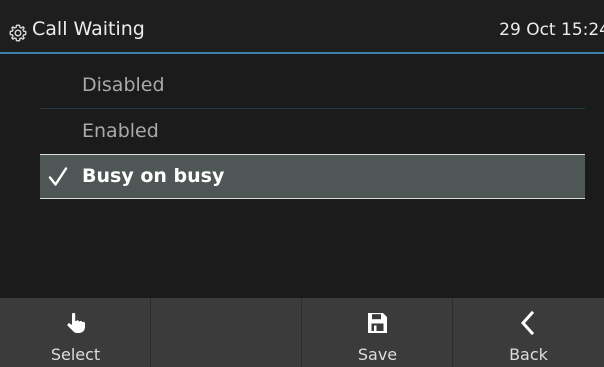 This screenshot has height=367, width=604. Describe the element at coordinates (312, 176) in the screenshot. I see `option-busy-on-busy: Busy on busy` at that location.